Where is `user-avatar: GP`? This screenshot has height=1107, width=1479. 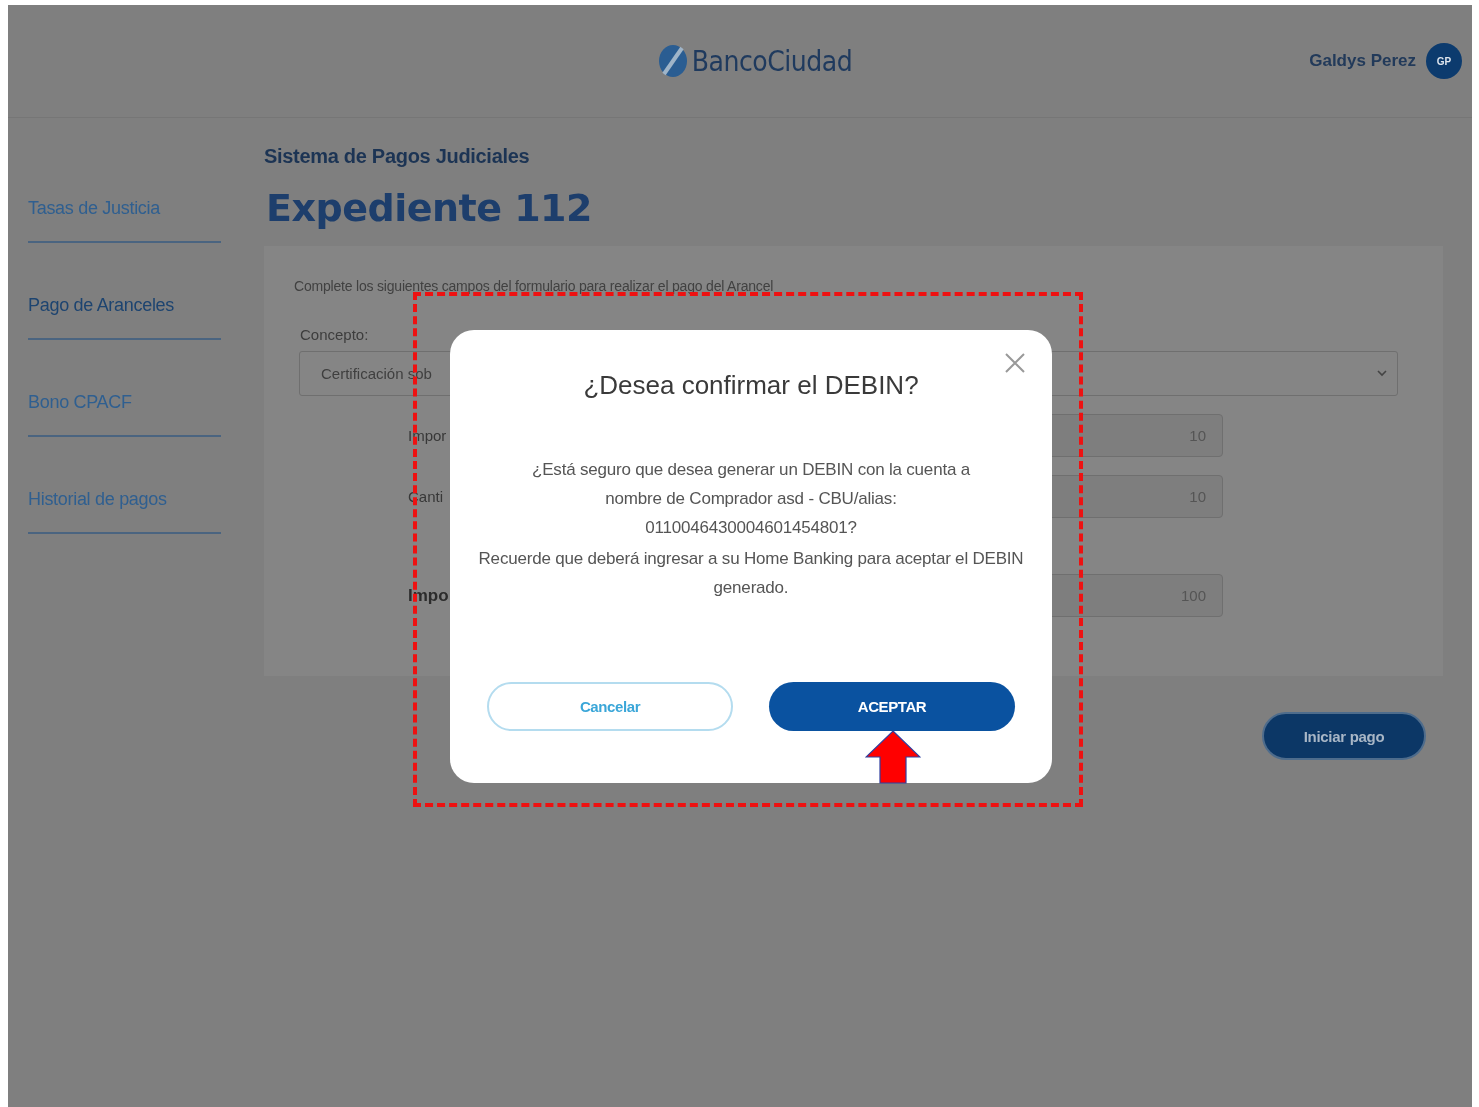 user-avatar: GP is located at coordinates (1444, 61).